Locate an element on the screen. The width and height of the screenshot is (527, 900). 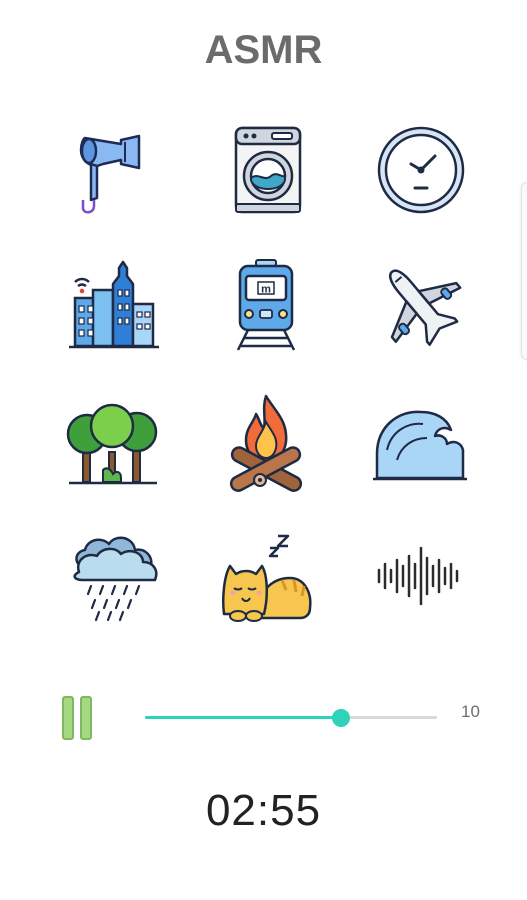
pause-button is located at coordinates (78, 719).